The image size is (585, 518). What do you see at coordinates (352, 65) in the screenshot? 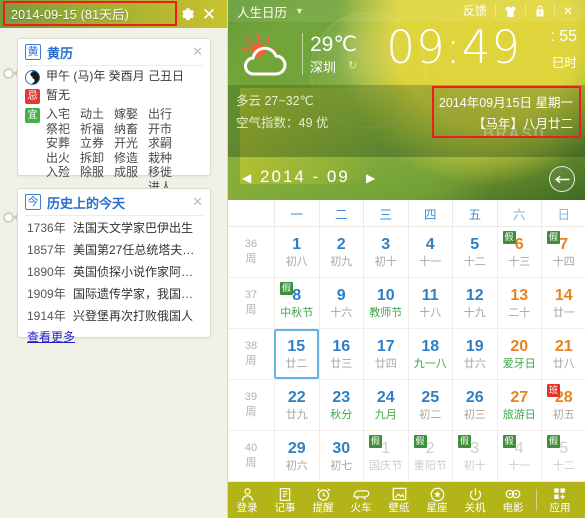
I see `refresh-icon: ↻` at bounding box center [352, 65].